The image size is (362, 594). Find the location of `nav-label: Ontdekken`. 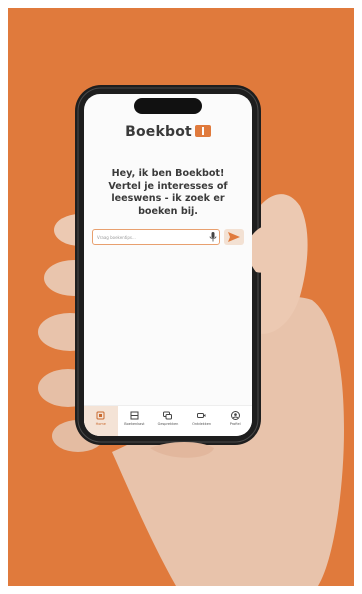

nav-label: Ontdekken is located at coordinates (202, 424).